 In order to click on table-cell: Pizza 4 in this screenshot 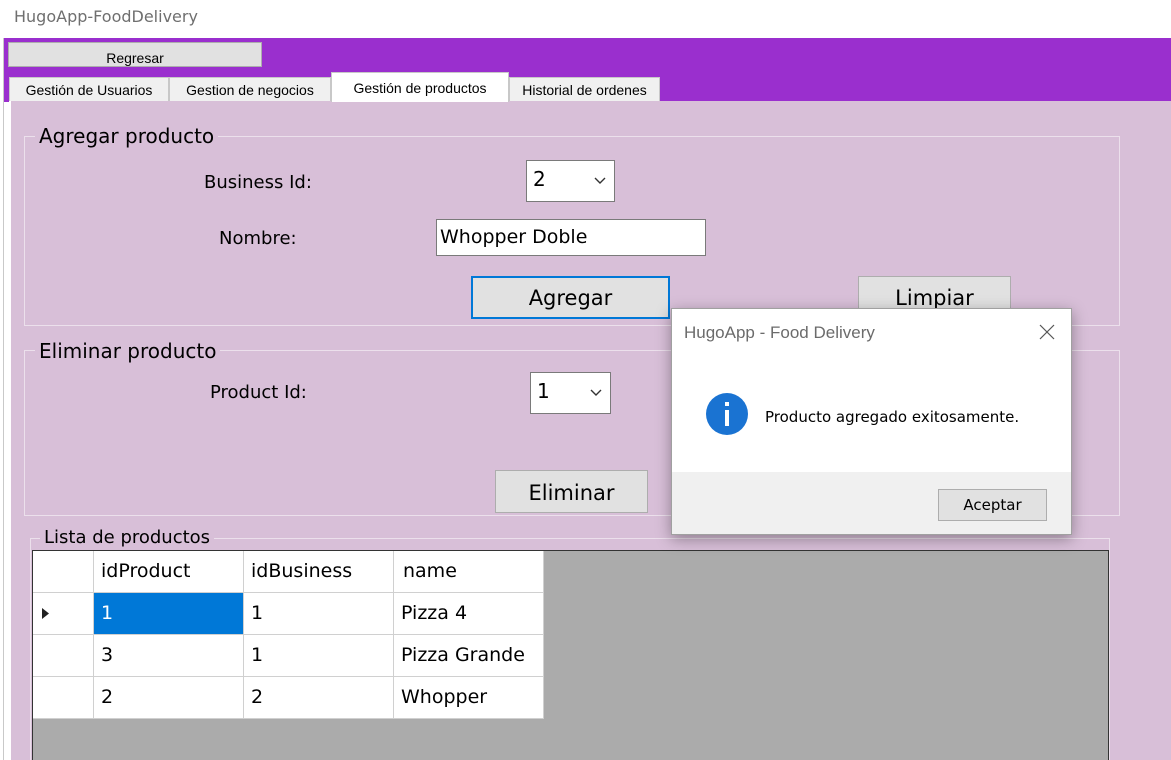, I will do `click(469, 614)`.